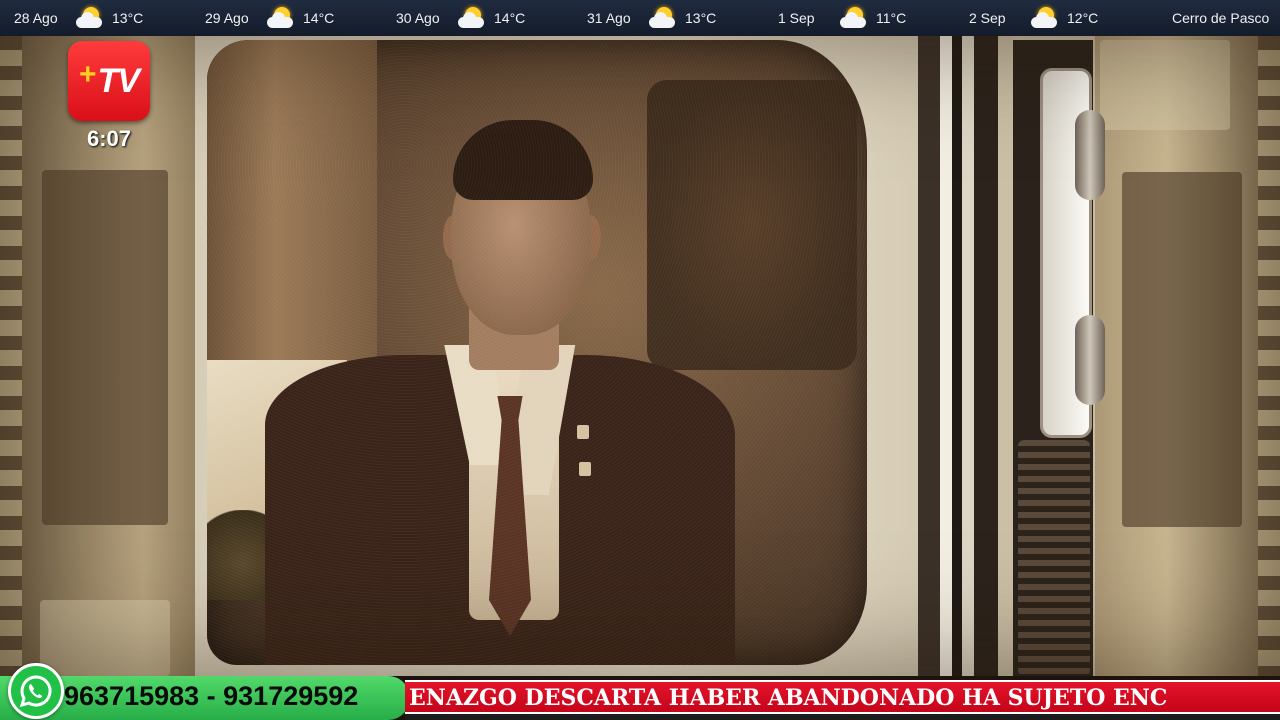 This screenshot has height=720, width=1280. I want to click on ticker-underline, so click(842, 717).